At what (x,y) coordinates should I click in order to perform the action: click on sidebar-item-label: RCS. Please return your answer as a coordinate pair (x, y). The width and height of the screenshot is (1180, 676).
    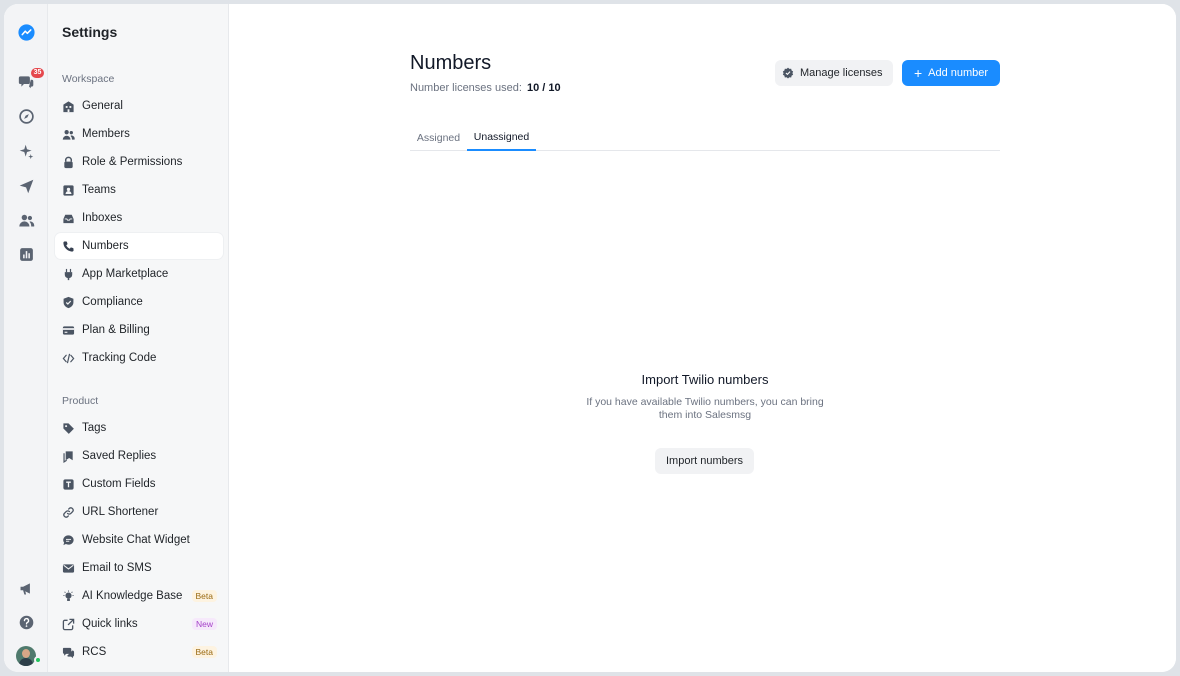
    Looking at the image, I should click on (94, 652).